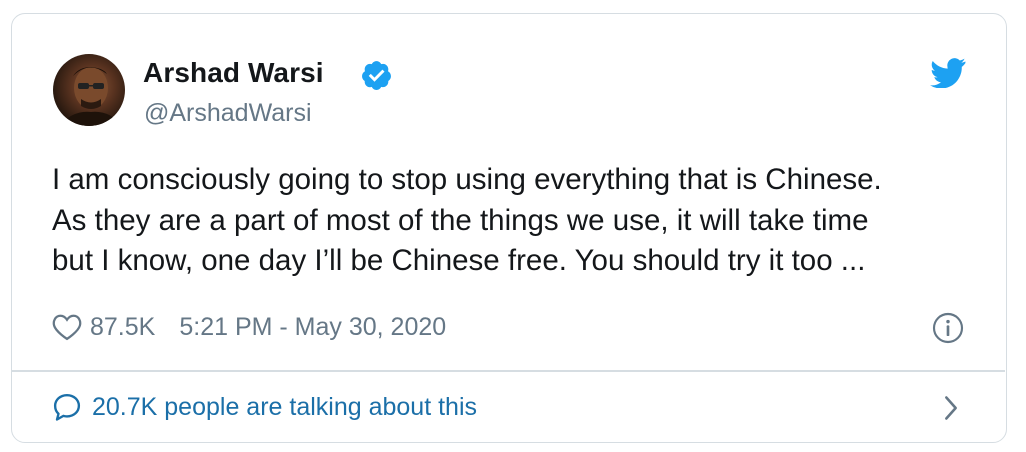 The height and width of the screenshot is (452, 1026). What do you see at coordinates (508, 371) in the screenshot?
I see `divider` at bounding box center [508, 371].